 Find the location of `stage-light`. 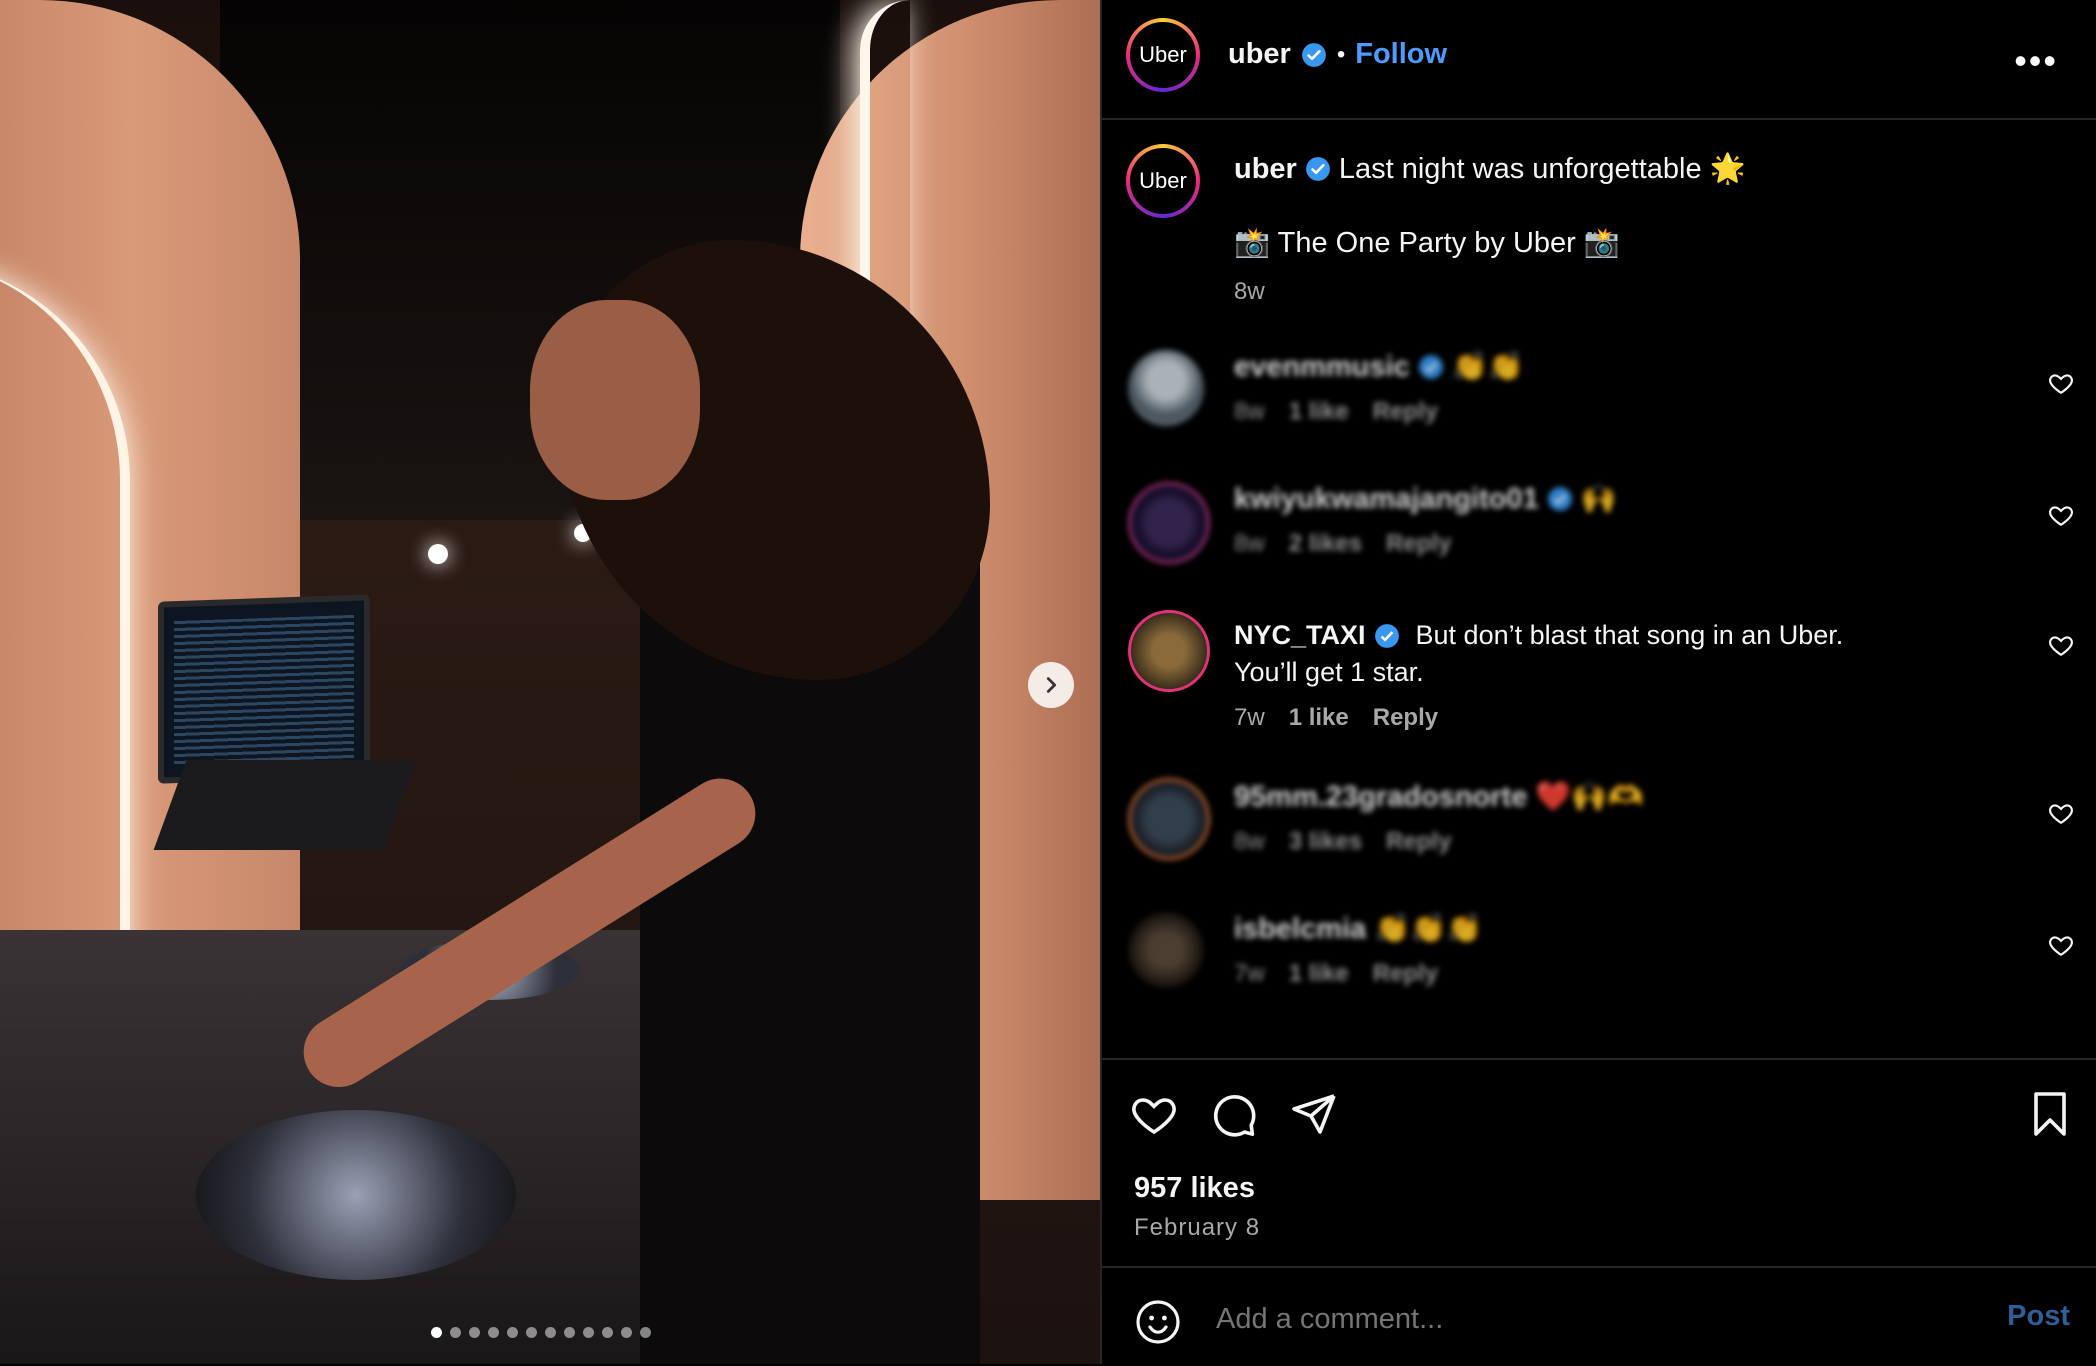

stage-light is located at coordinates (438, 554).